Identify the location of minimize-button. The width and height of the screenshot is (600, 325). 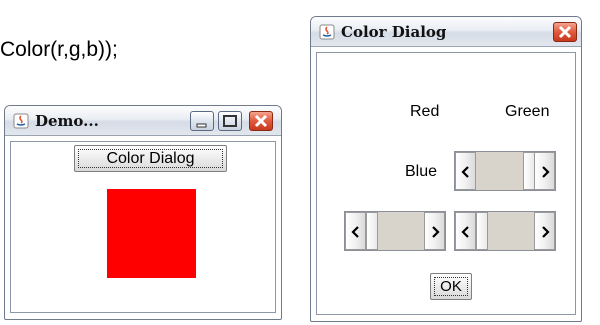
(202, 121).